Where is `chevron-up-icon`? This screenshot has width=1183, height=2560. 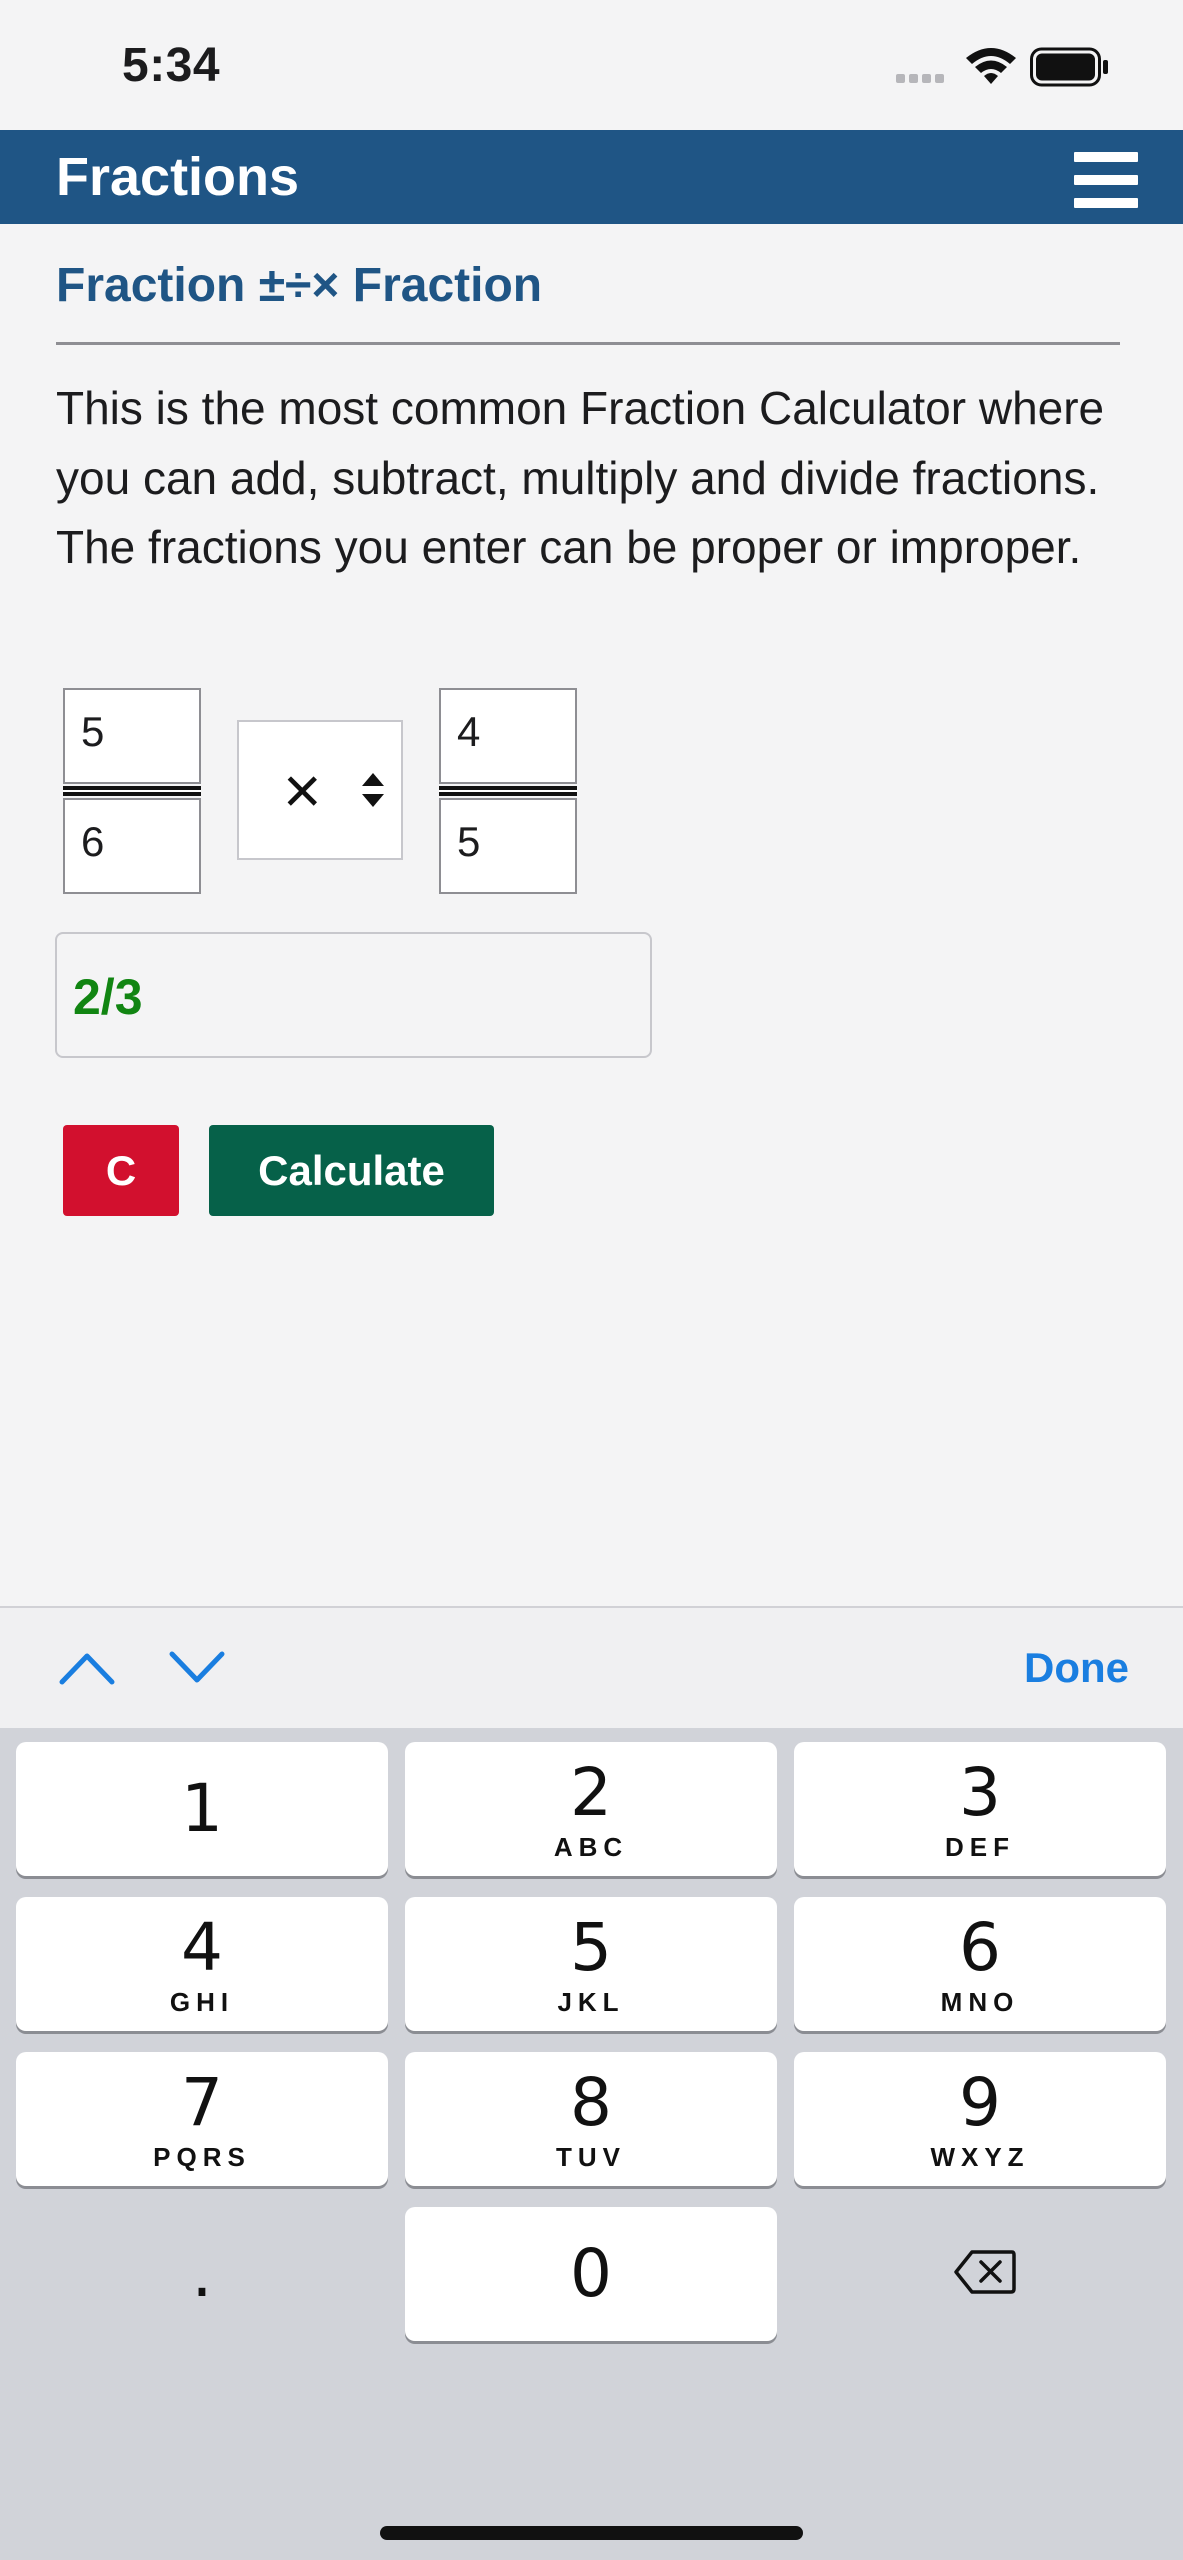 chevron-up-icon is located at coordinates (87, 1668).